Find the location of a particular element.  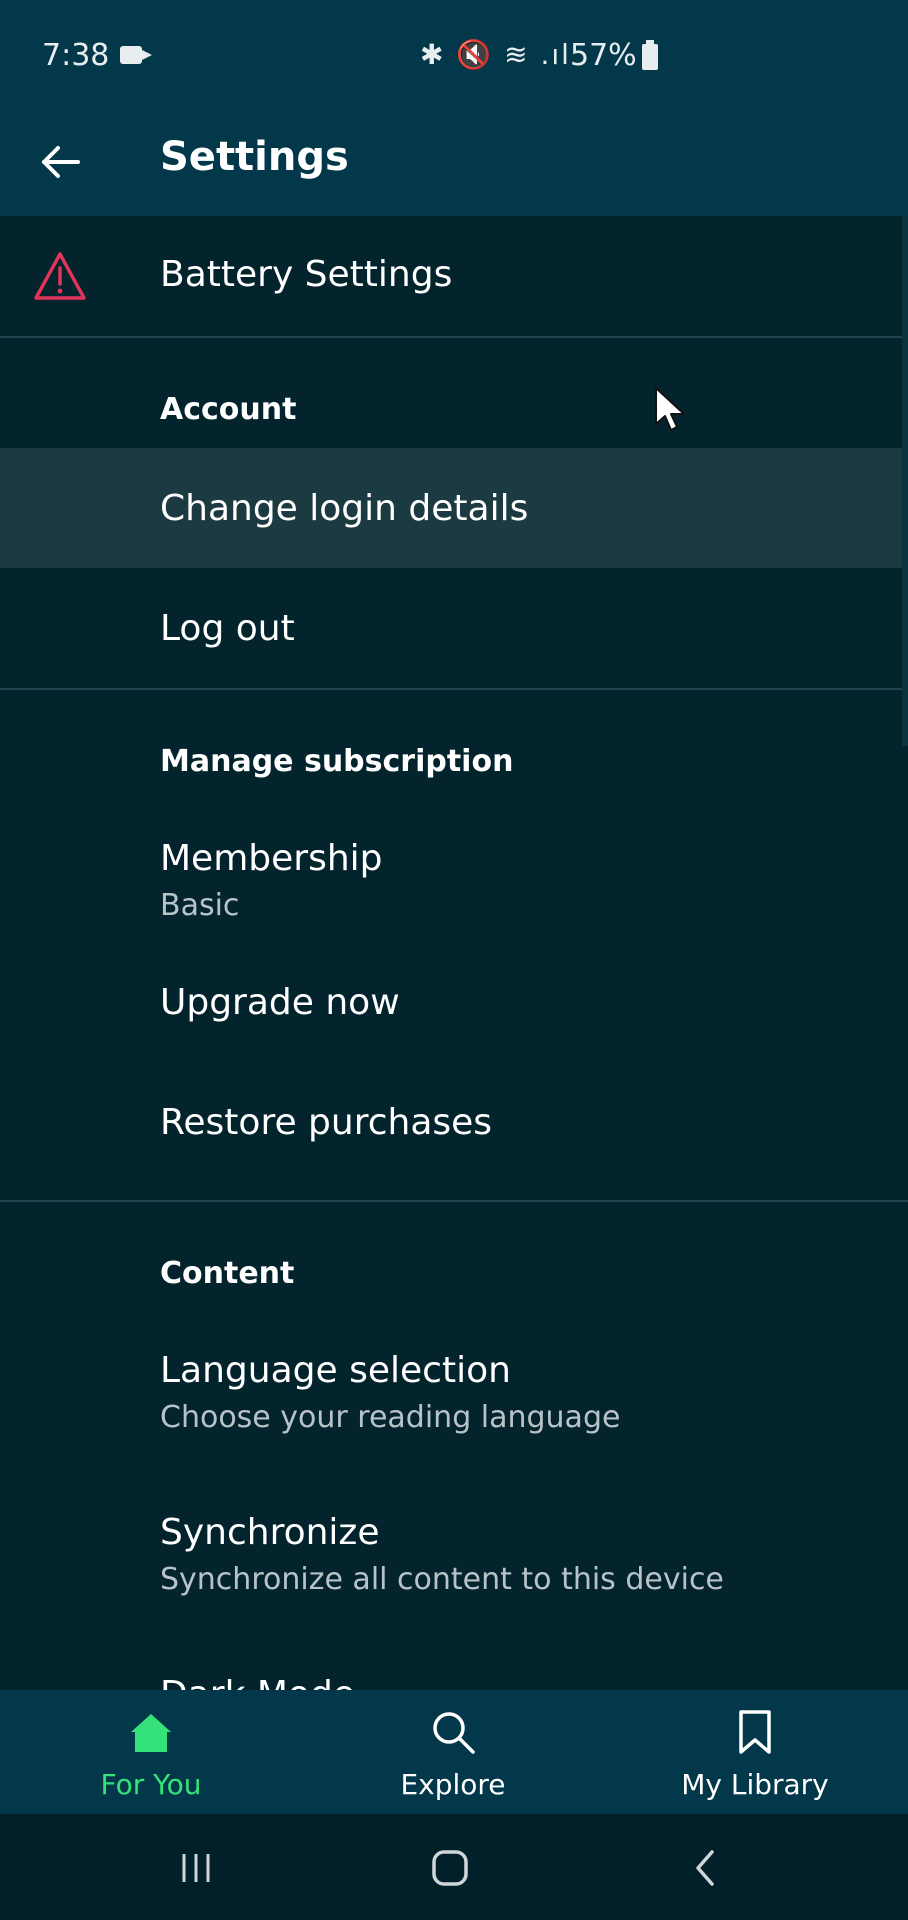

mouse-cursor-icon is located at coordinates (670, 409).